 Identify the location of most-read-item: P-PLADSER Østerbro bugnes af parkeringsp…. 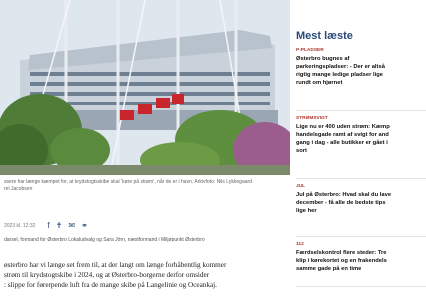
(361, 67).